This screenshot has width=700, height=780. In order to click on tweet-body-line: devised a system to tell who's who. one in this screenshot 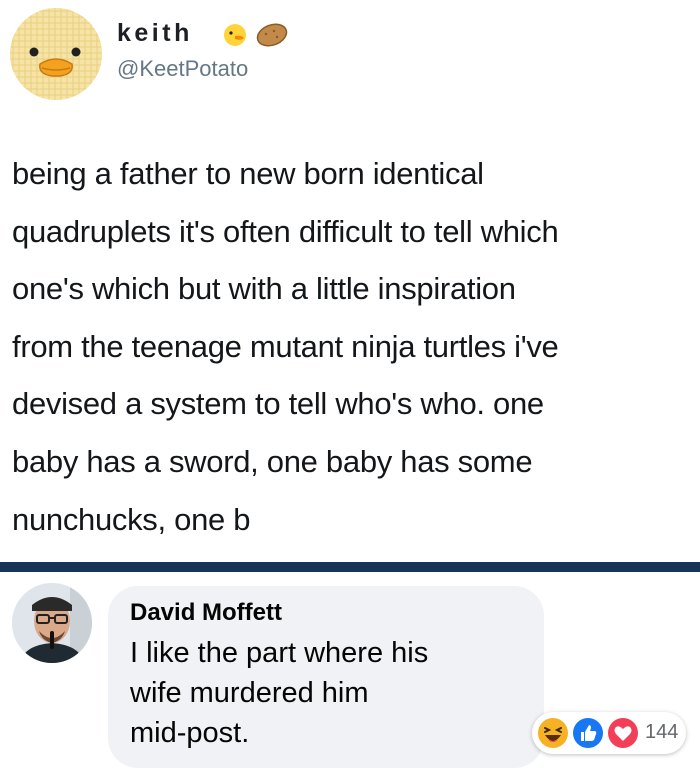, I will do `click(278, 404)`.